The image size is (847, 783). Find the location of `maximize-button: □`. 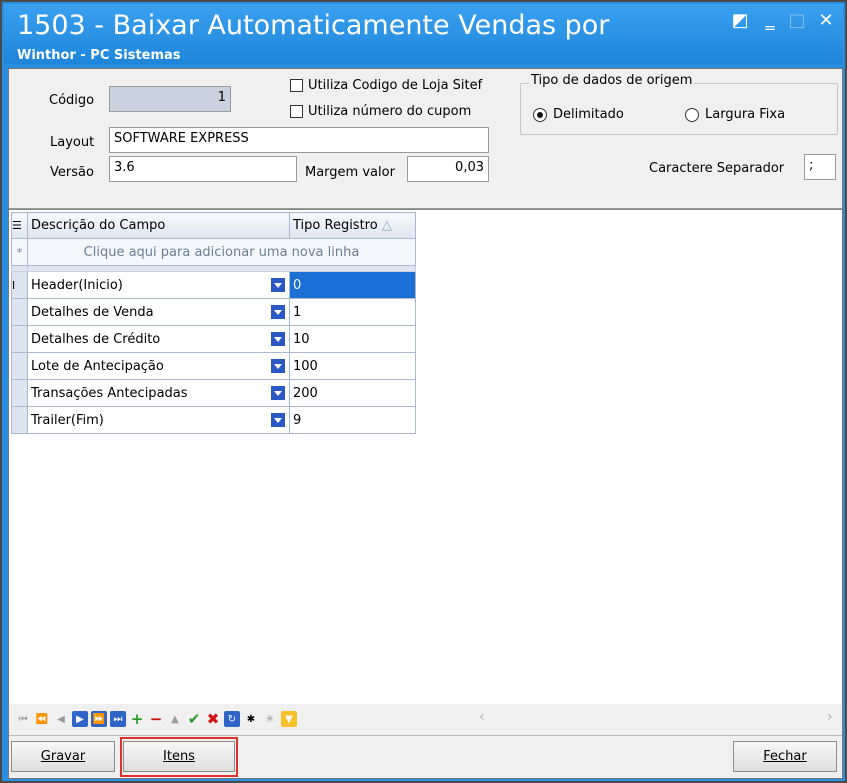

maximize-button: □ is located at coordinates (797, 21).